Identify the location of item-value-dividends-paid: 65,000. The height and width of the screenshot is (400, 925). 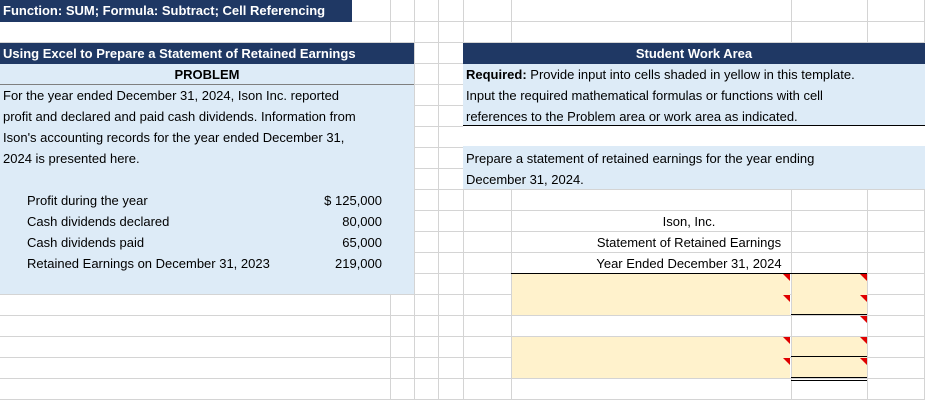
(341, 243).